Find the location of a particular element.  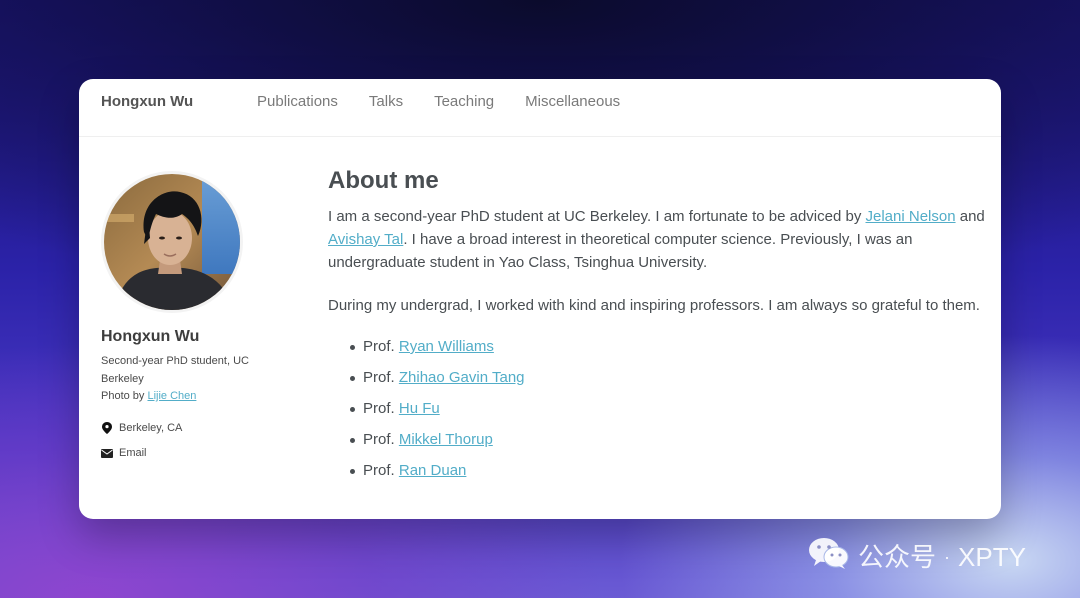

list-item: Prof. Ryan Williams is located at coordinates (668, 347).